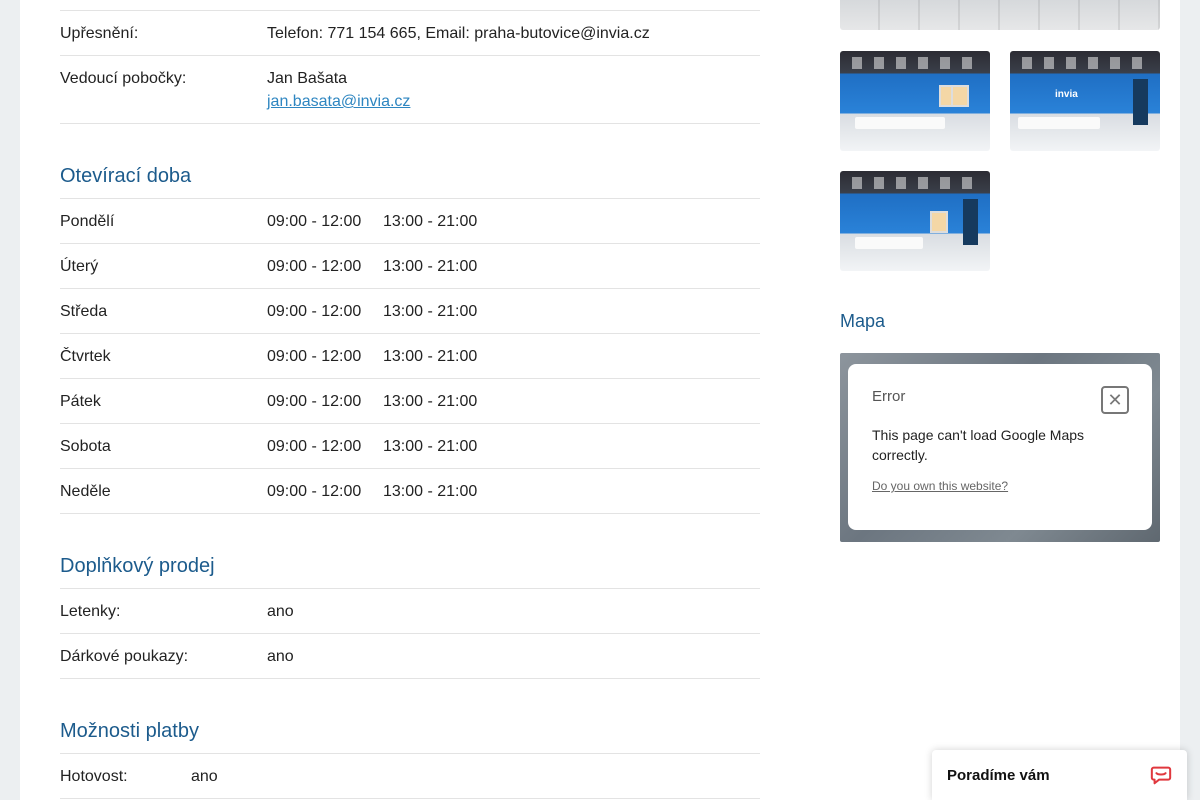  What do you see at coordinates (85, 356) in the screenshot?
I see `day-label: Čtvrtek` at bounding box center [85, 356].